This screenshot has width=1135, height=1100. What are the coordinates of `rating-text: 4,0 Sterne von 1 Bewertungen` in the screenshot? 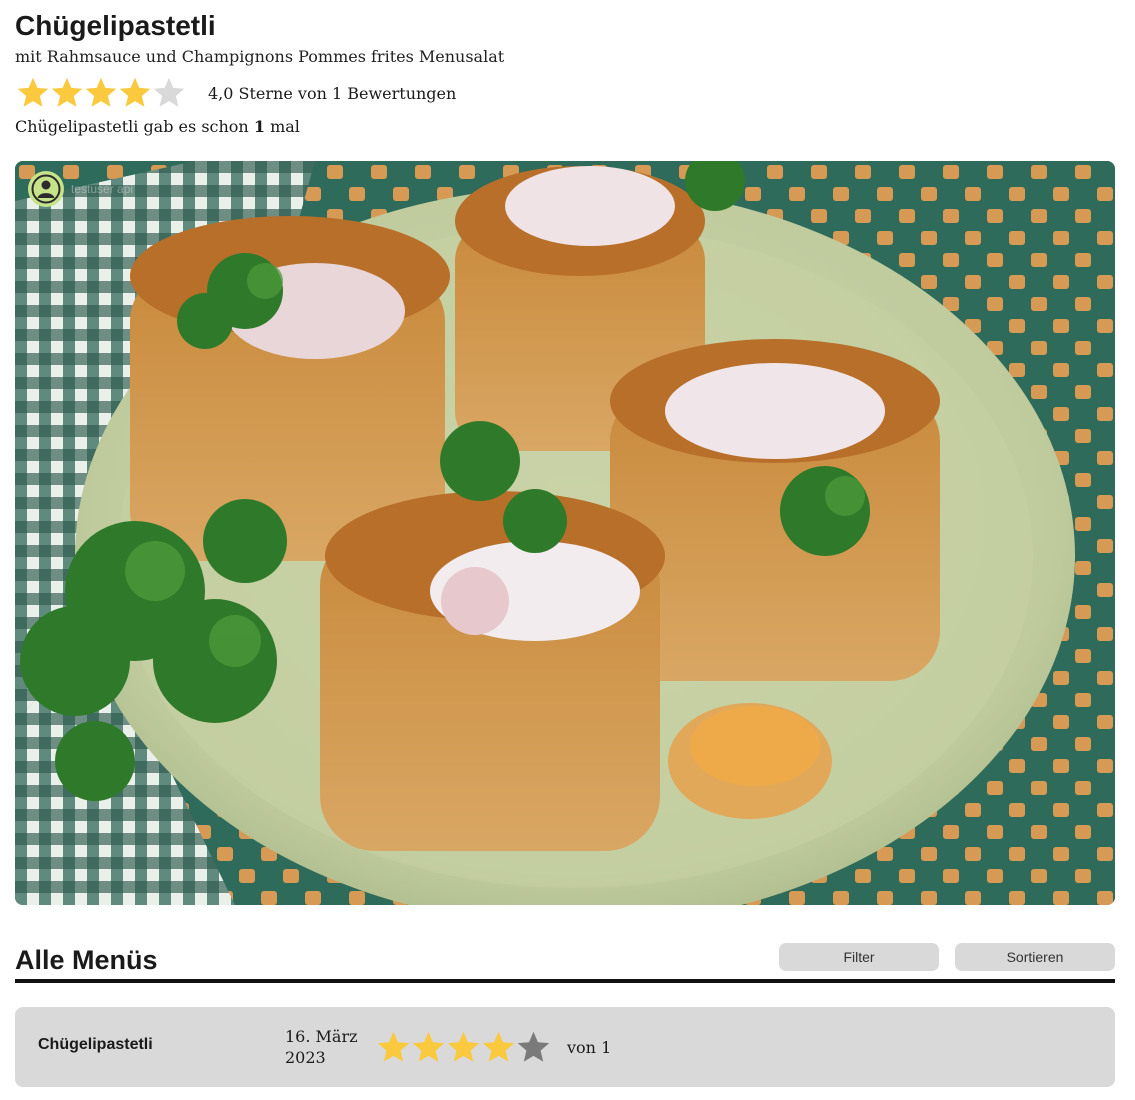 It's located at (332, 93).